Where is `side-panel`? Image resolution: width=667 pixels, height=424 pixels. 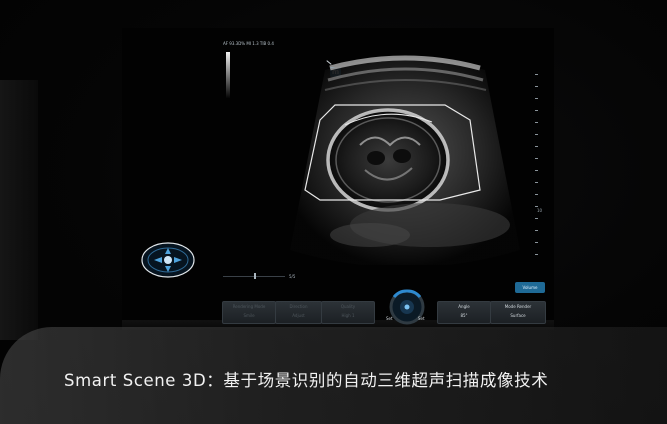
side-panel is located at coordinates (19, 210).